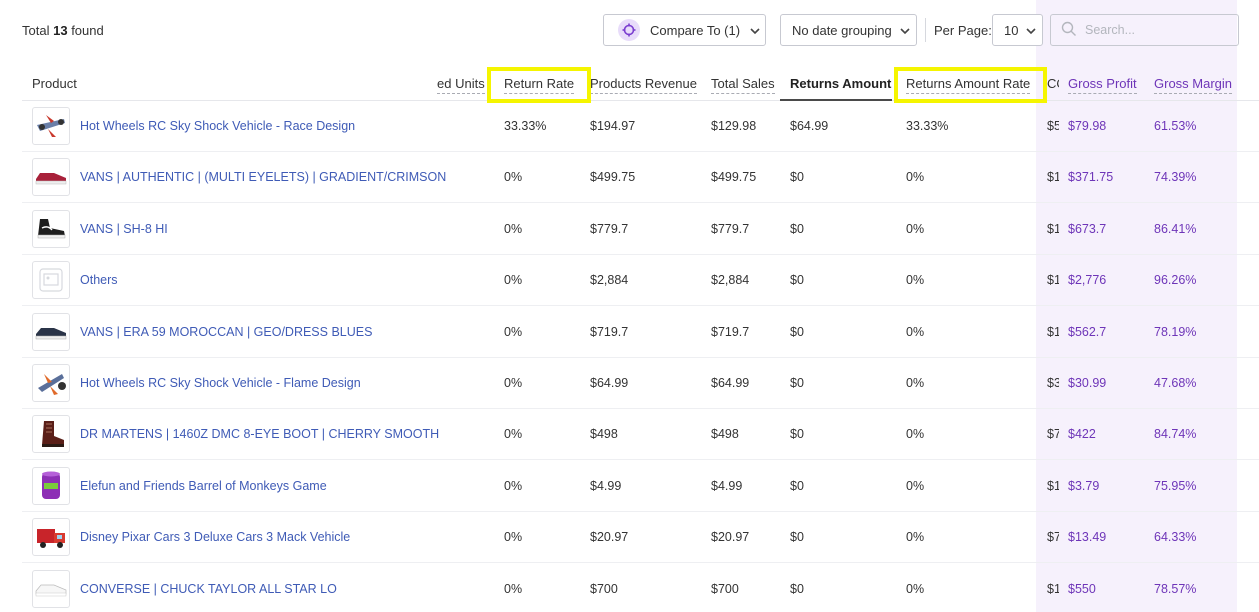 This screenshot has height=612, width=1259. I want to click on compare-to-label: Compare To (1), so click(695, 30).